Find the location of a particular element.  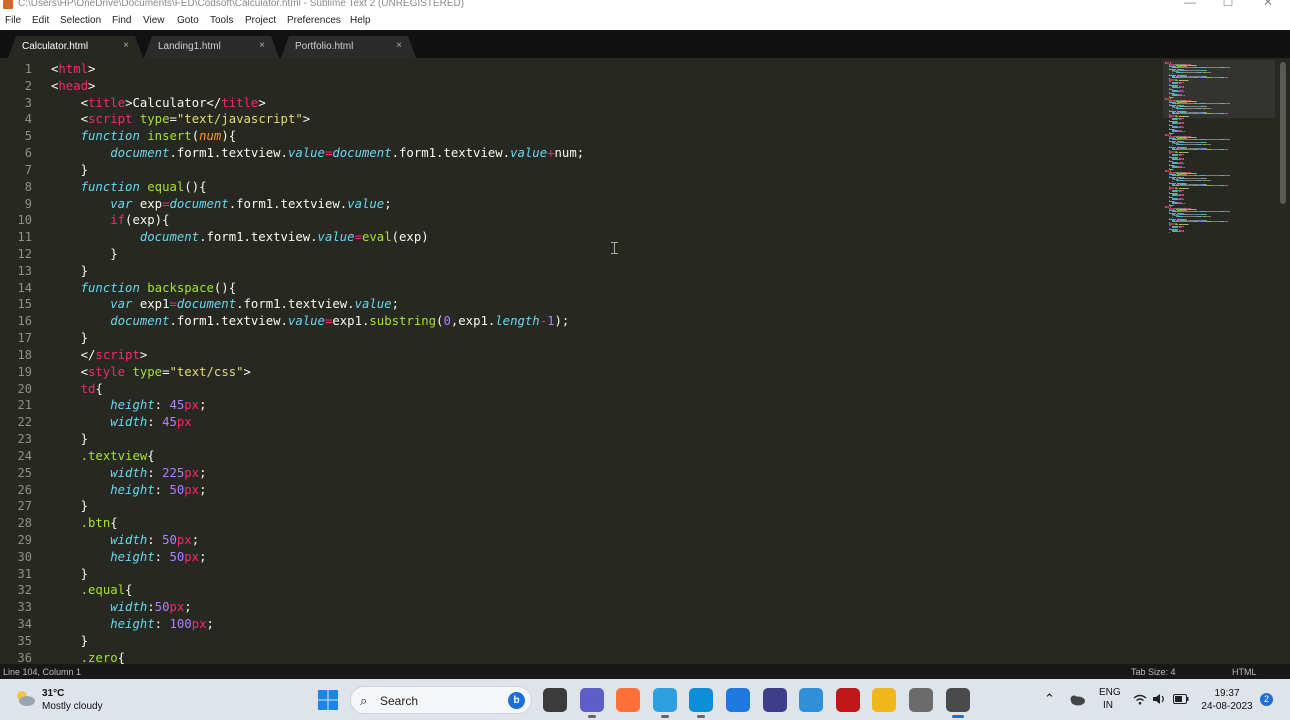

menu-project: Project is located at coordinates (260, 20).